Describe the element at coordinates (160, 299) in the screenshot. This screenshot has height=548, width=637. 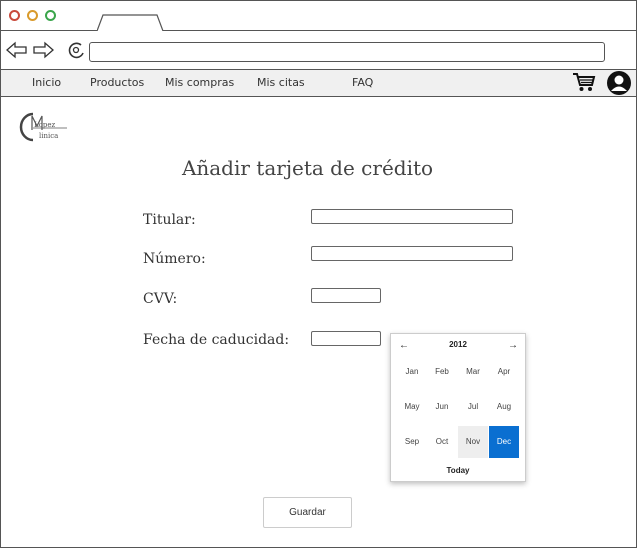
I see `cvv-label: CVV:` at that location.